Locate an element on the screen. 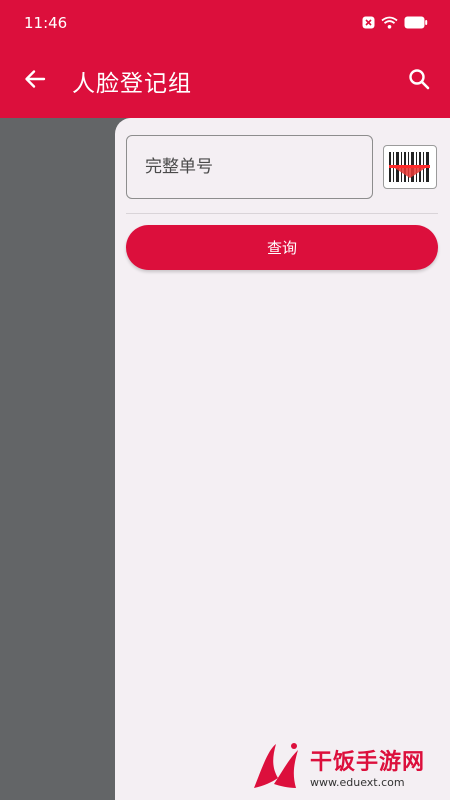  wifi-icon is located at coordinates (389, 23).